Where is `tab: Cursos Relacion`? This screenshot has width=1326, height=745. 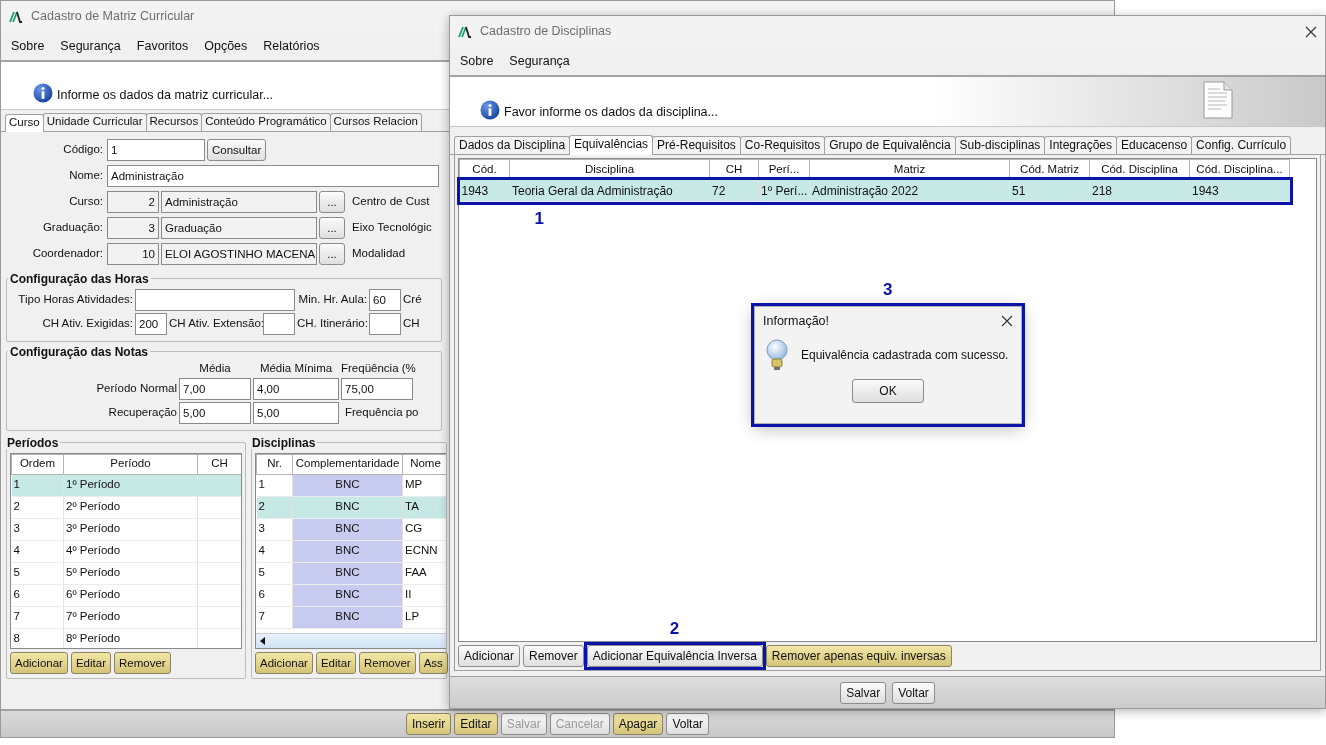 tab: Cursos Relacion is located at coordinates (375, 122).